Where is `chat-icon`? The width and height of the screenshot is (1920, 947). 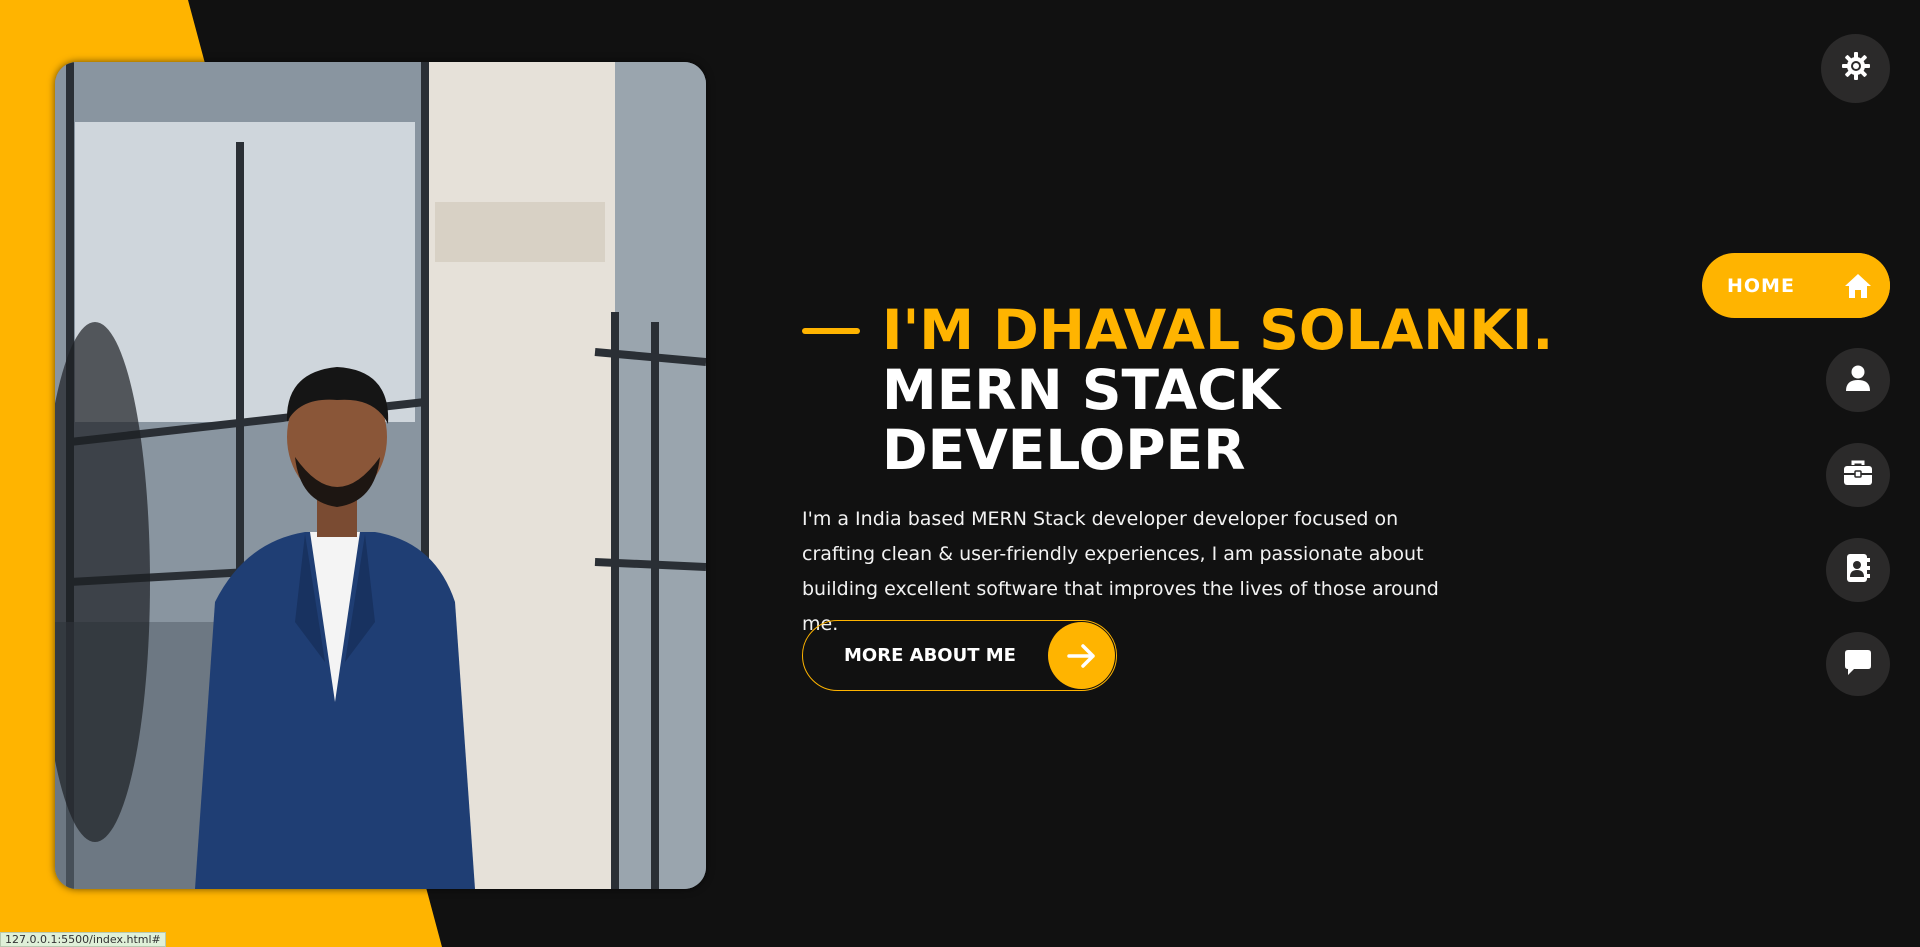
chat-icon is located at coordinates (1858, 664).